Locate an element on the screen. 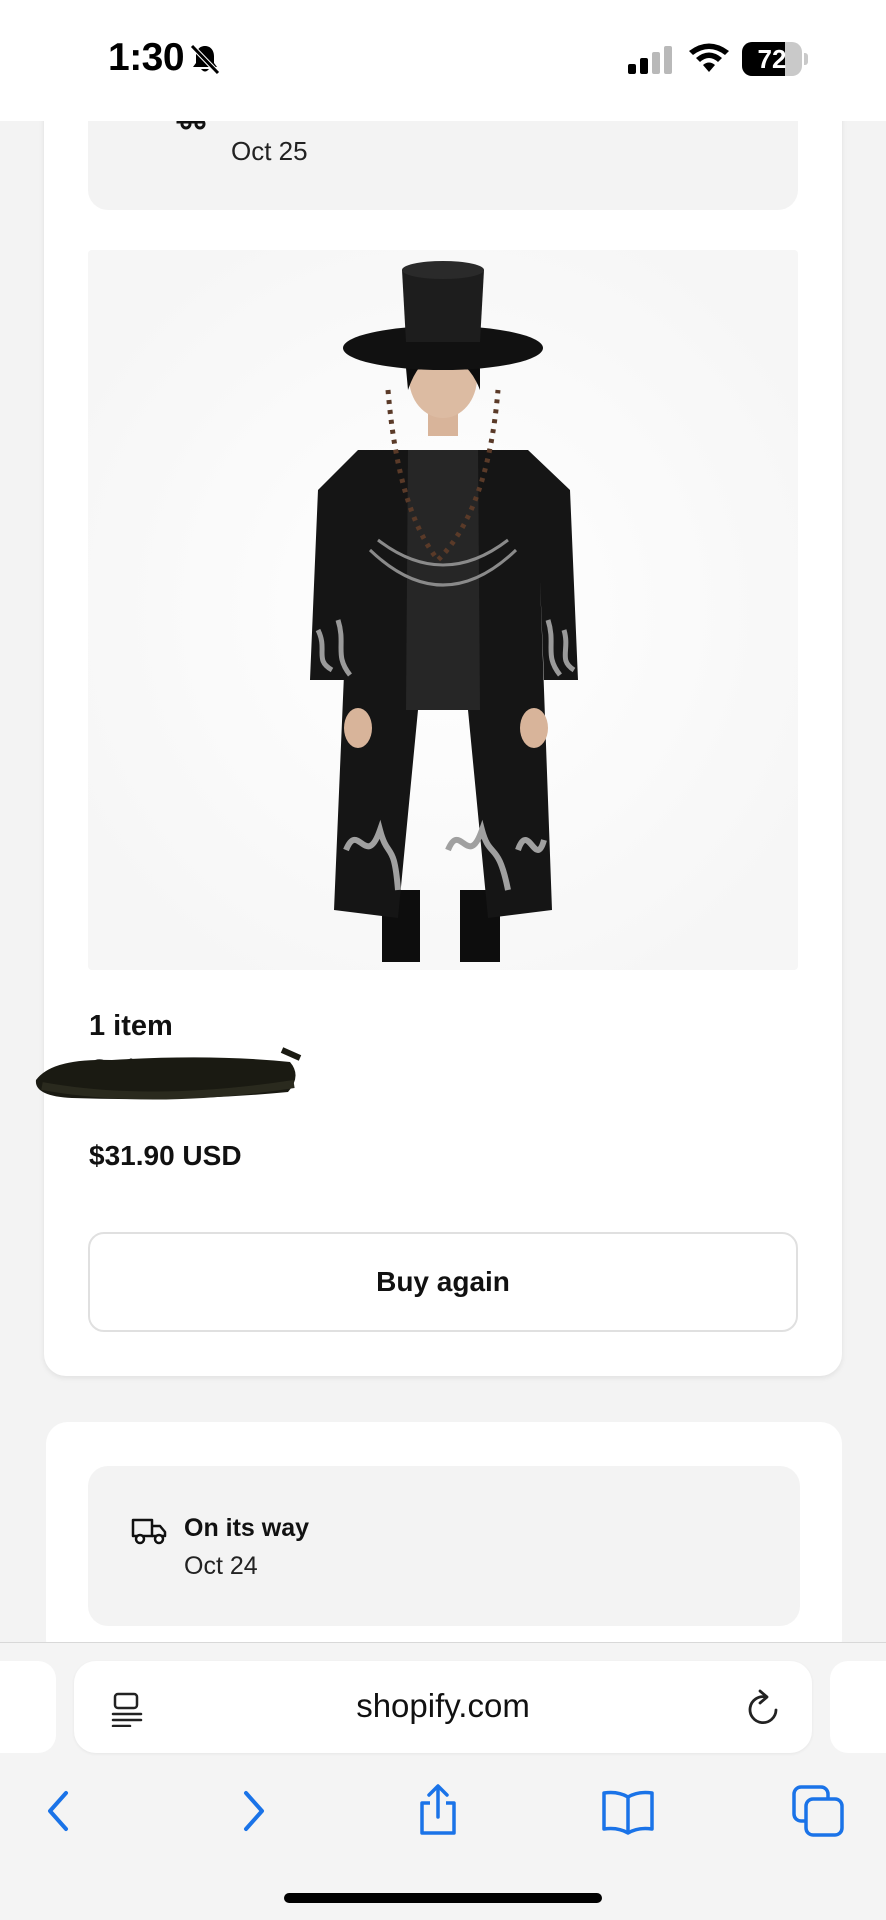  reload-icon is located at coordinates (764, 1708).